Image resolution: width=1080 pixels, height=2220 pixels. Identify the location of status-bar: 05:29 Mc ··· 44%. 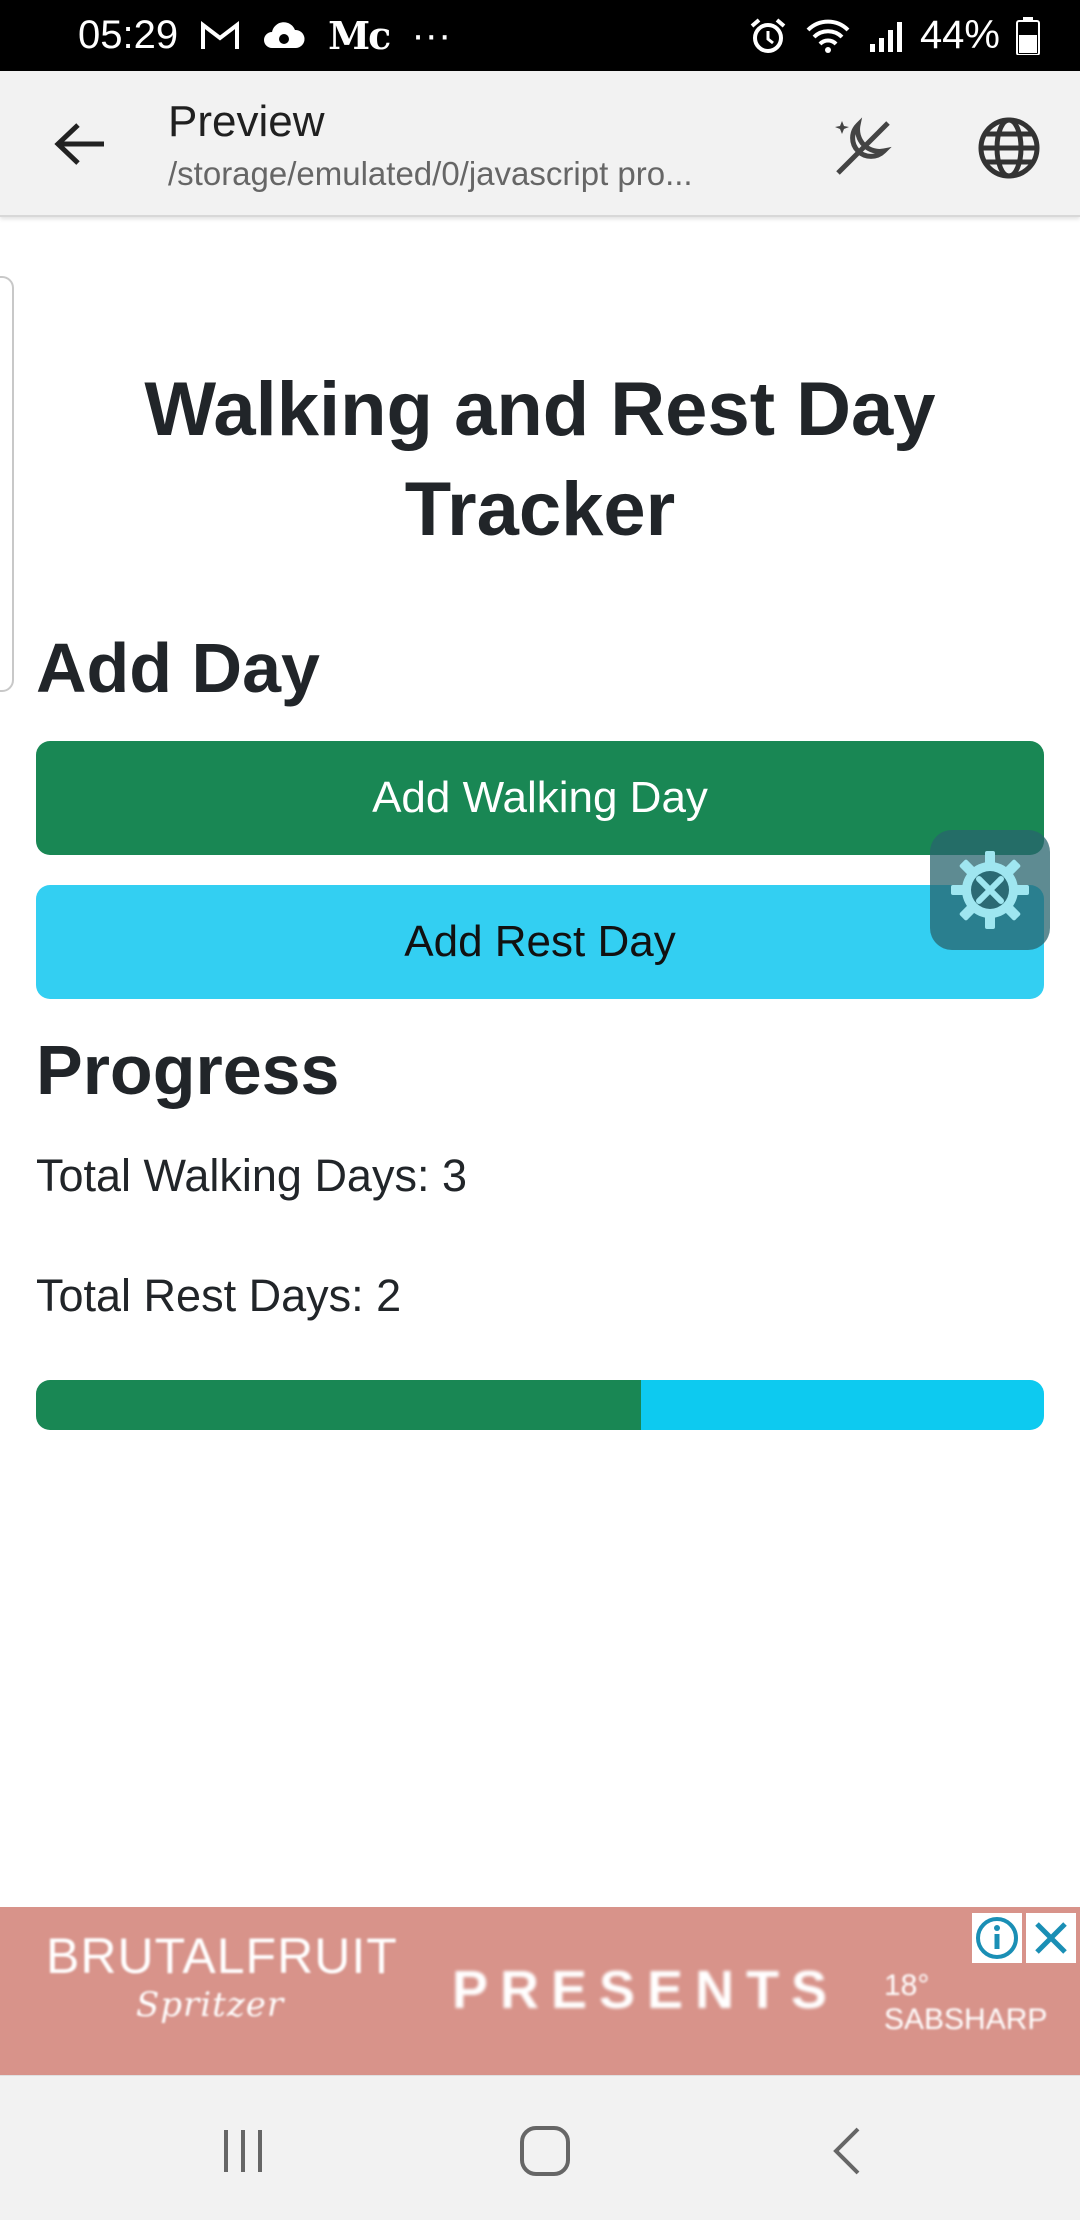
(540, 35).